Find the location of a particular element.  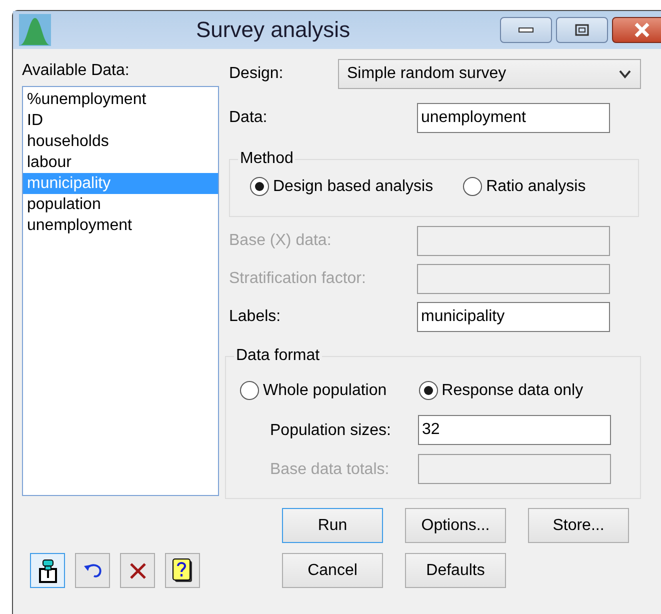

undo-icon is located at coordinates (93, 570).